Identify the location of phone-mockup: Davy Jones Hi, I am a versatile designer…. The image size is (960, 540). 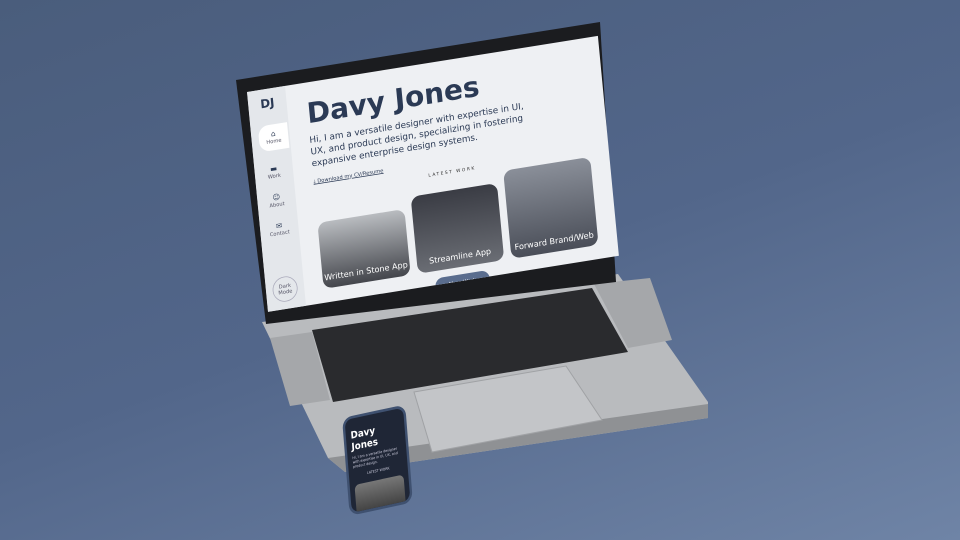
(377, 460).